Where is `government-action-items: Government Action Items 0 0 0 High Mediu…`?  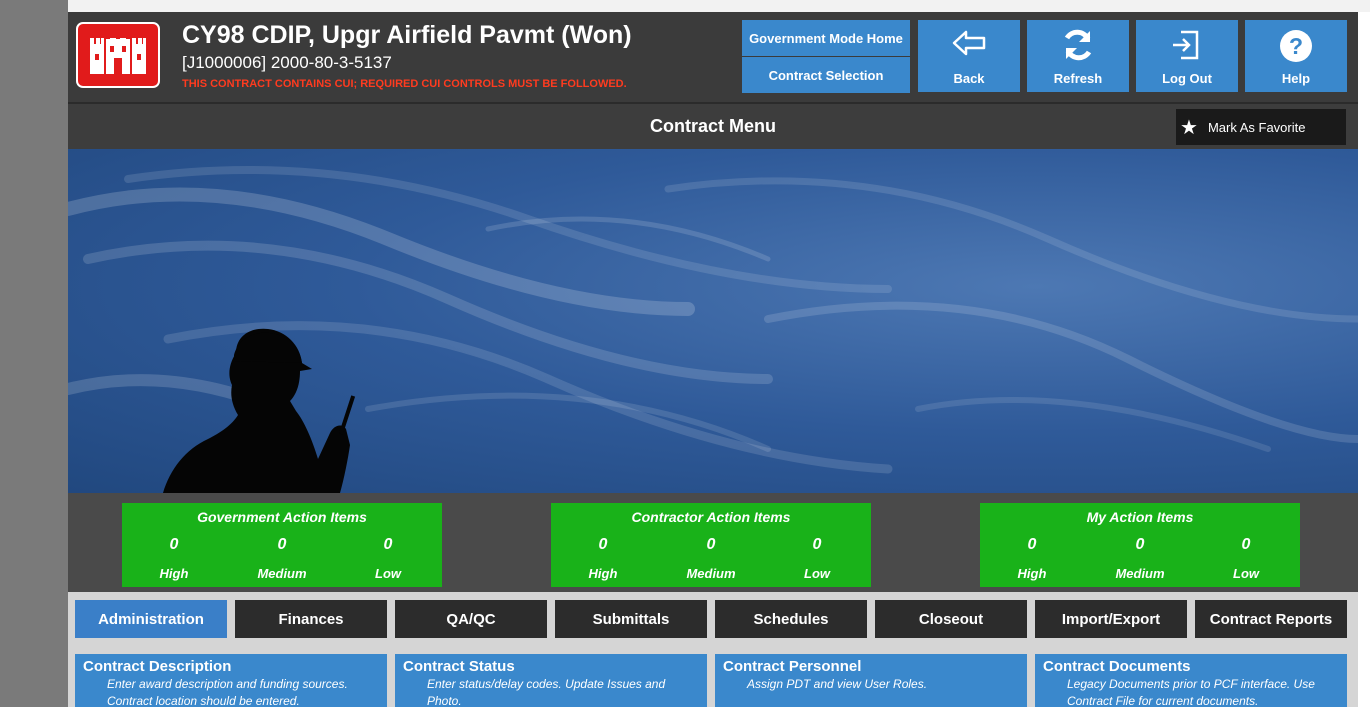 government-action-items: Government Action Items 0 0 0 High Mediu… is located at coordinates (282, 545).